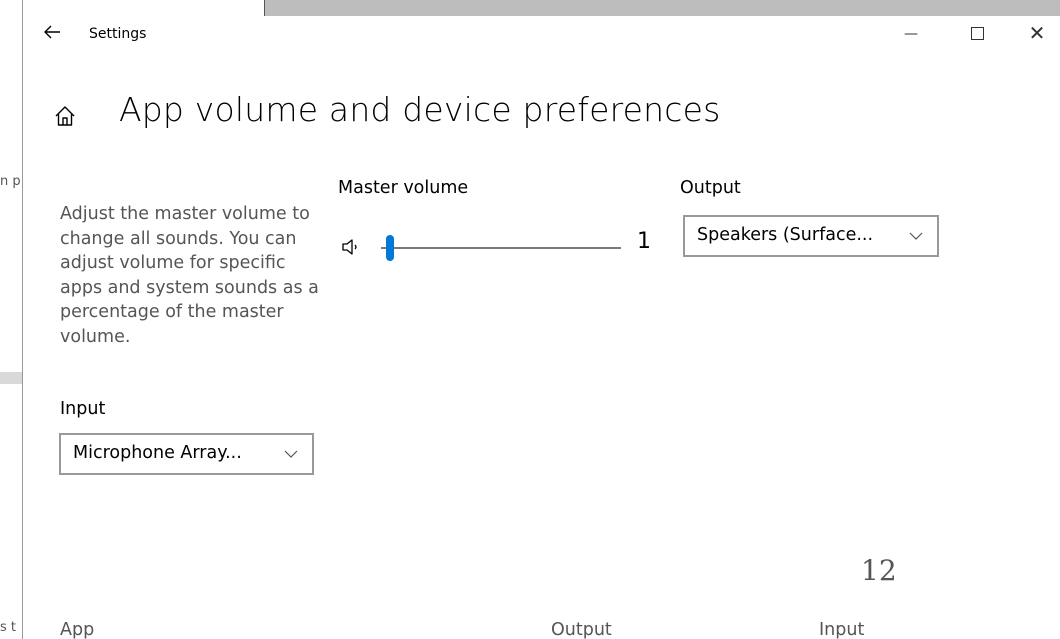  Describe the element at coordinates (710, 188) in the screenshot. I see `output-label: Output` at that location.